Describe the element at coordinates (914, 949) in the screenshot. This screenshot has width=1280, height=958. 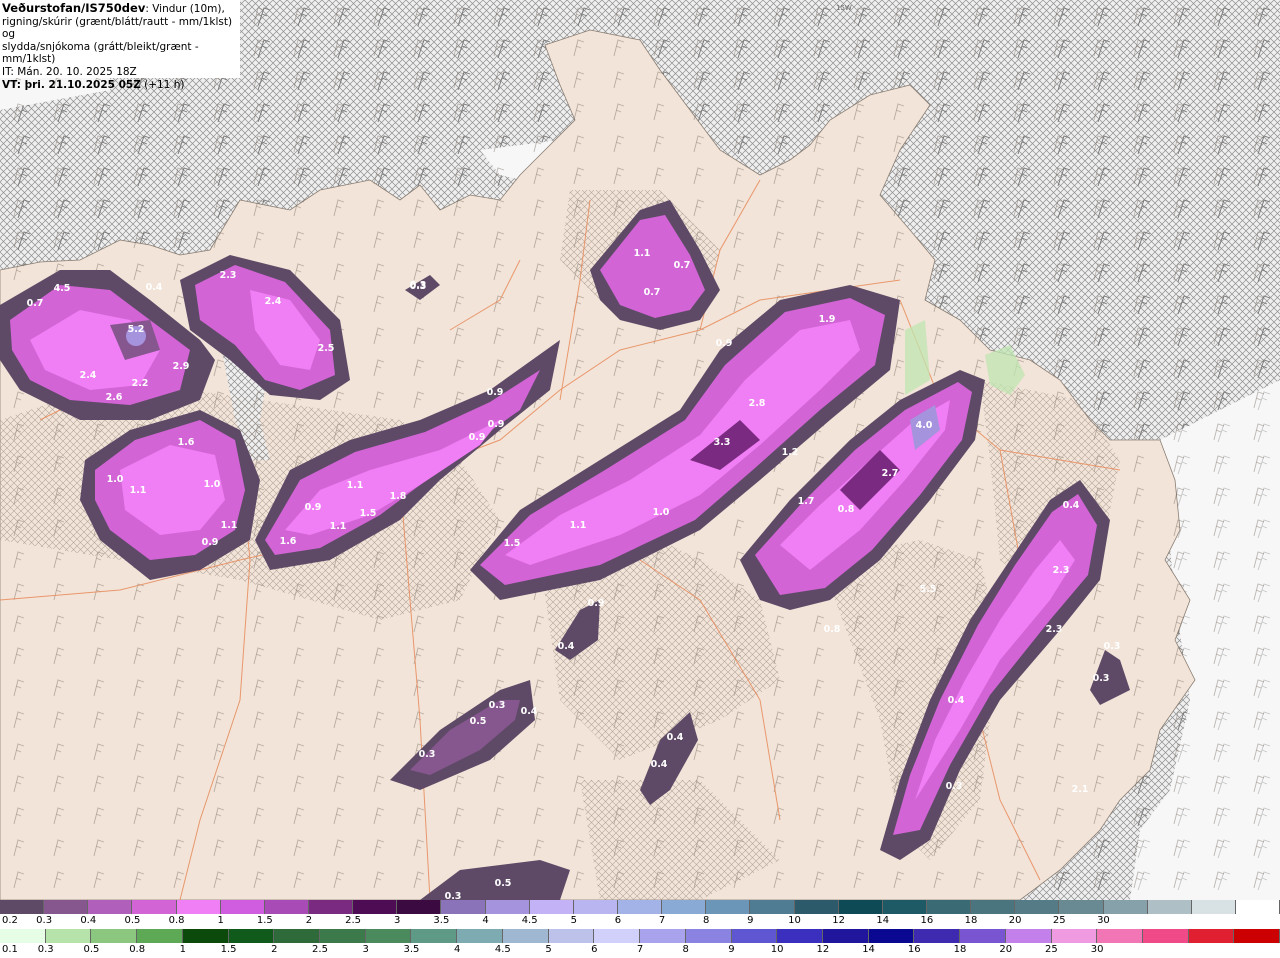
I see `rain-label: 16` at that location.